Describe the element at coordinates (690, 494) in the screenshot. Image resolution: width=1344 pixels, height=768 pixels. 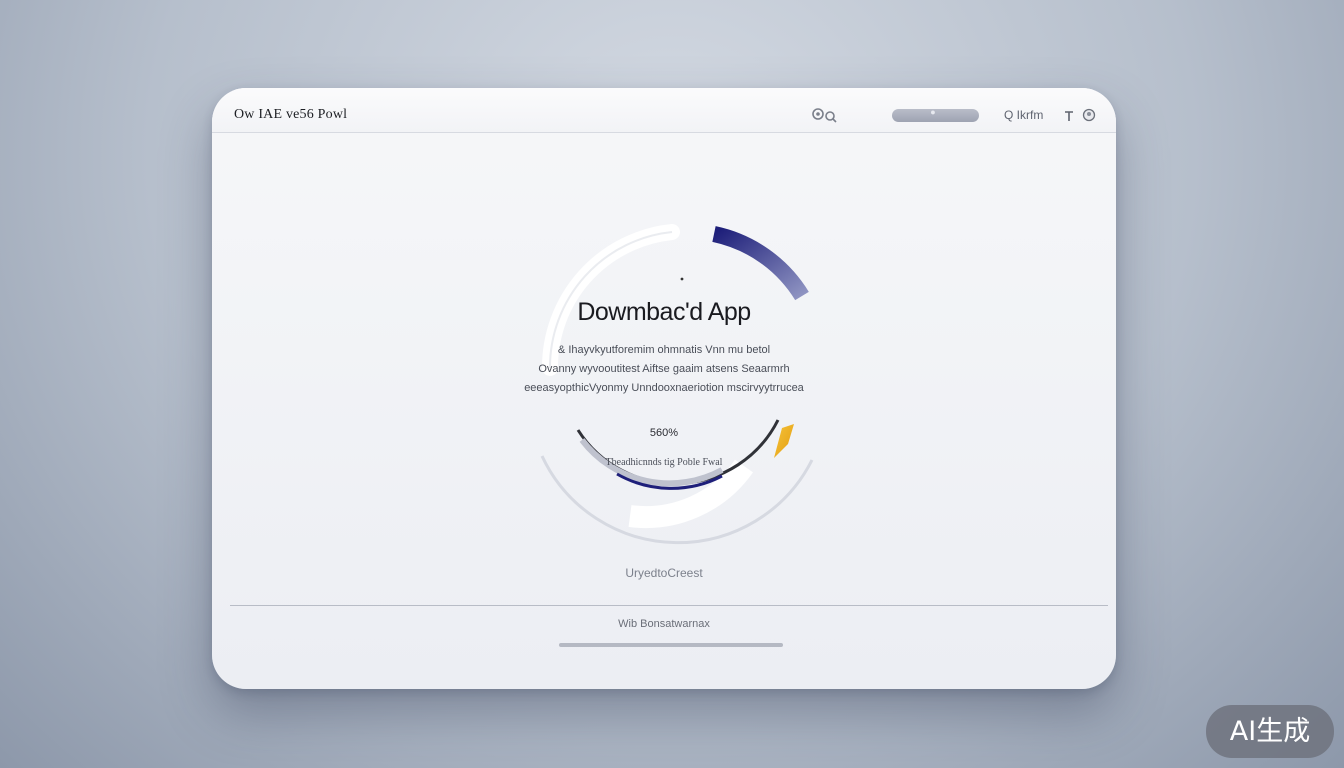
I see `ring-track-bottom` at that location.